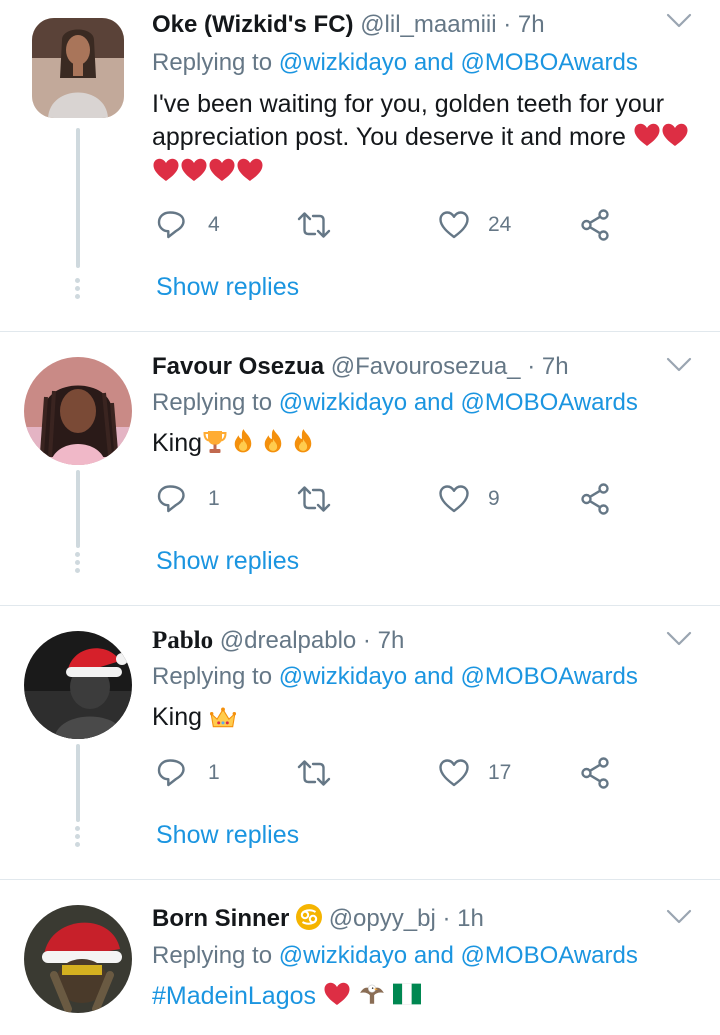 The height and width of the screenshot is (1035, 720). I want to click on tweet-text: #MadeinLagos, so click(422, 996).